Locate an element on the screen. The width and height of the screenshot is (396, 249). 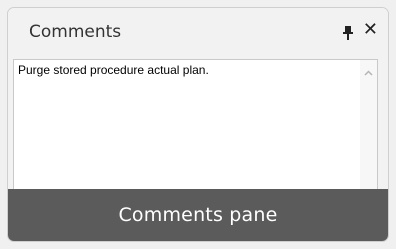
caption-text: Comments pane is located at coordinates (198, 215).